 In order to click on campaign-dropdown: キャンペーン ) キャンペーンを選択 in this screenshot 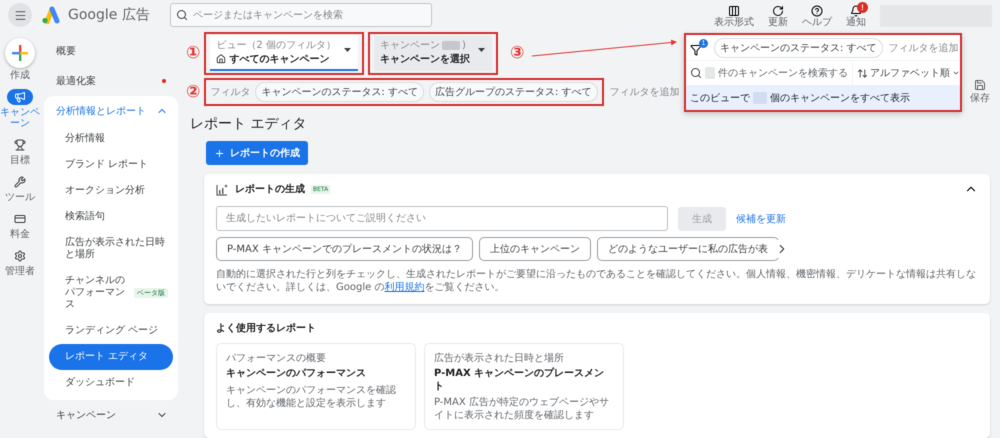, I will do `click(433, 53)`.